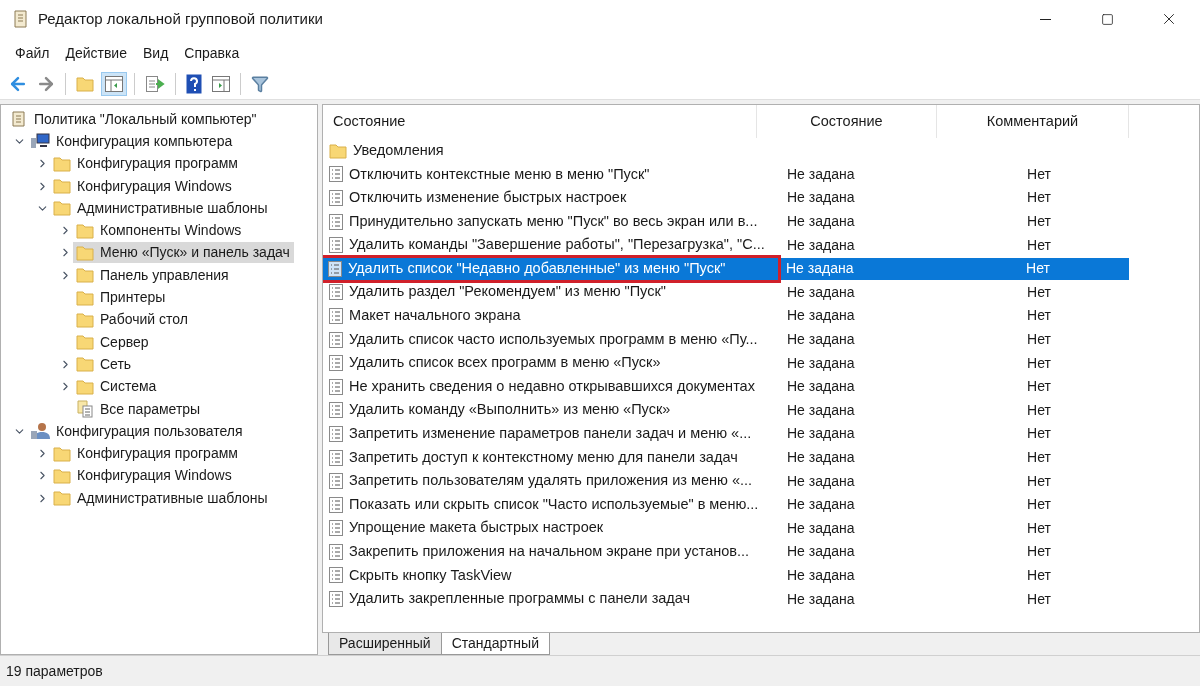 The height and width of the screenshot is (686, 1200). I want to click on policy-name: Удалить список "Недавно добавленные" из меню "Пуск", so click(537, 268).